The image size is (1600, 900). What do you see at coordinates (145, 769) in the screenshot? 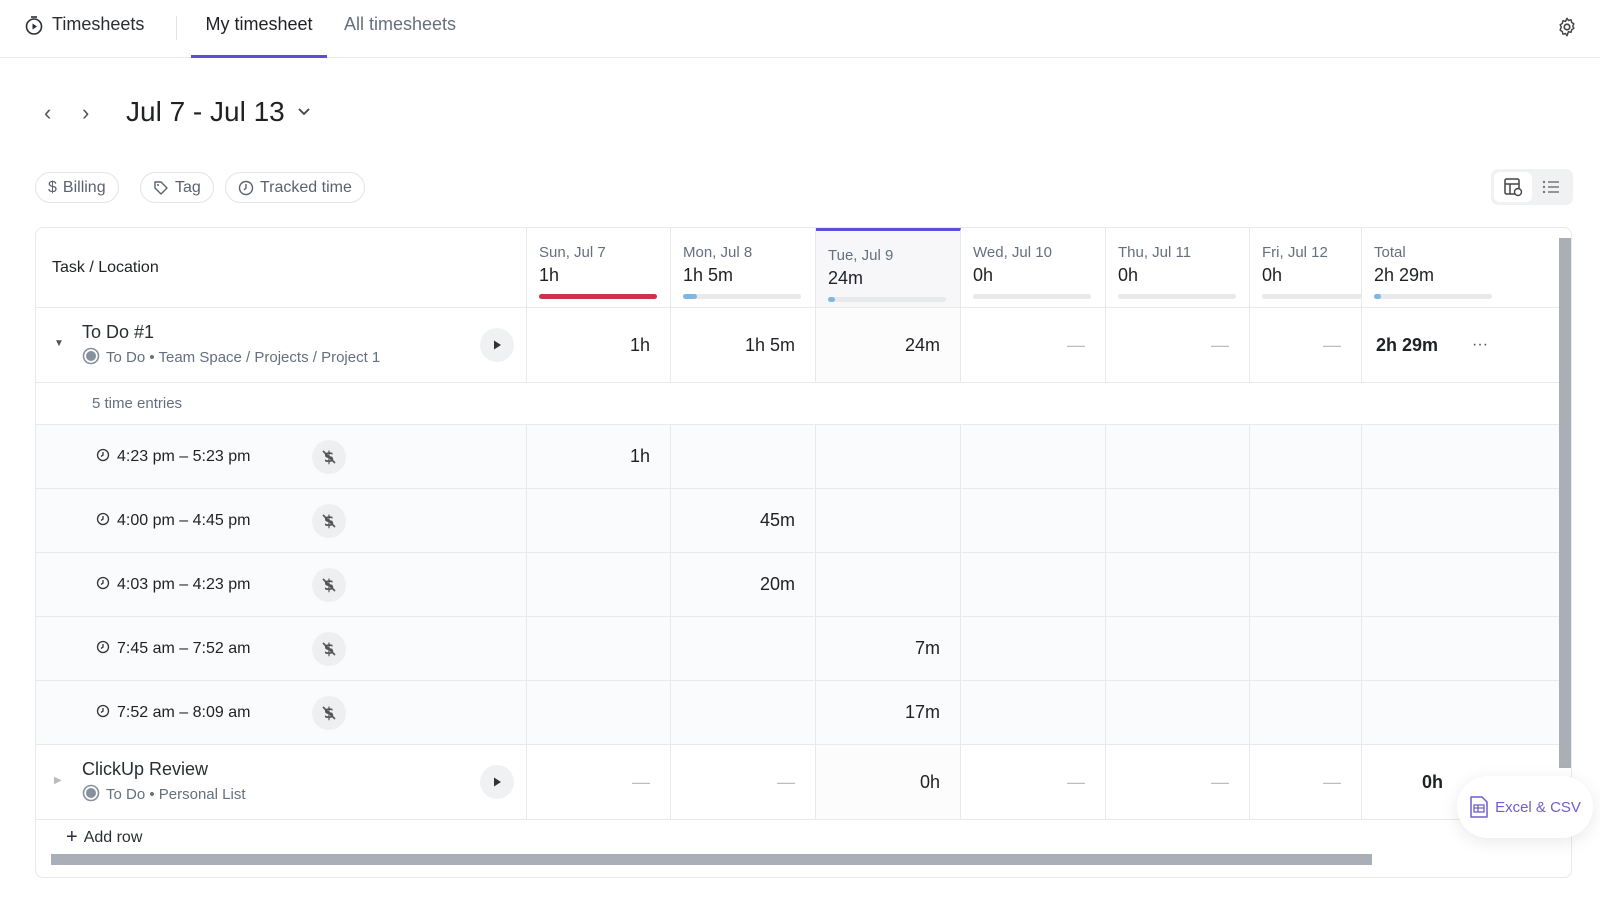
I see `task-name: ClickUp Review` at bounding box center [145, 769].